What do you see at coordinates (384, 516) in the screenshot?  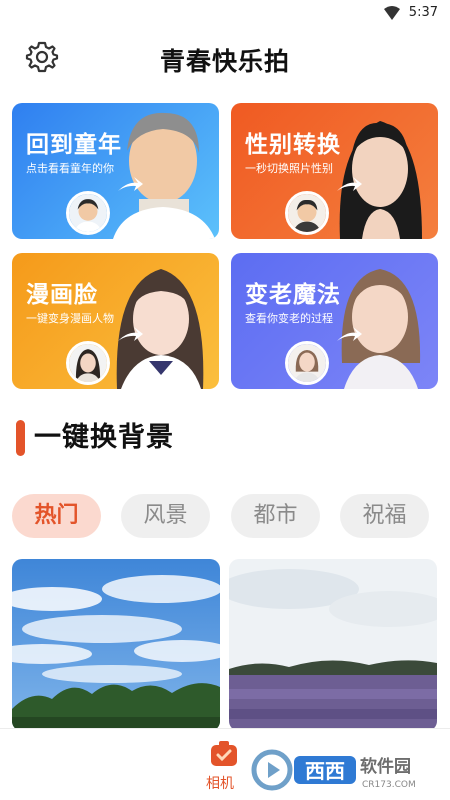 I see `category-chip-blessing: 祝福` at bounding box center [384, 516].